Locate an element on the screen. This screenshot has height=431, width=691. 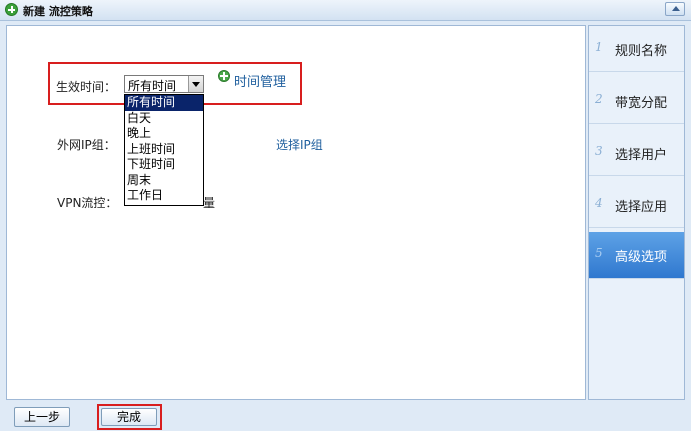
step-number: 5 is located at coordinates (599, 253).